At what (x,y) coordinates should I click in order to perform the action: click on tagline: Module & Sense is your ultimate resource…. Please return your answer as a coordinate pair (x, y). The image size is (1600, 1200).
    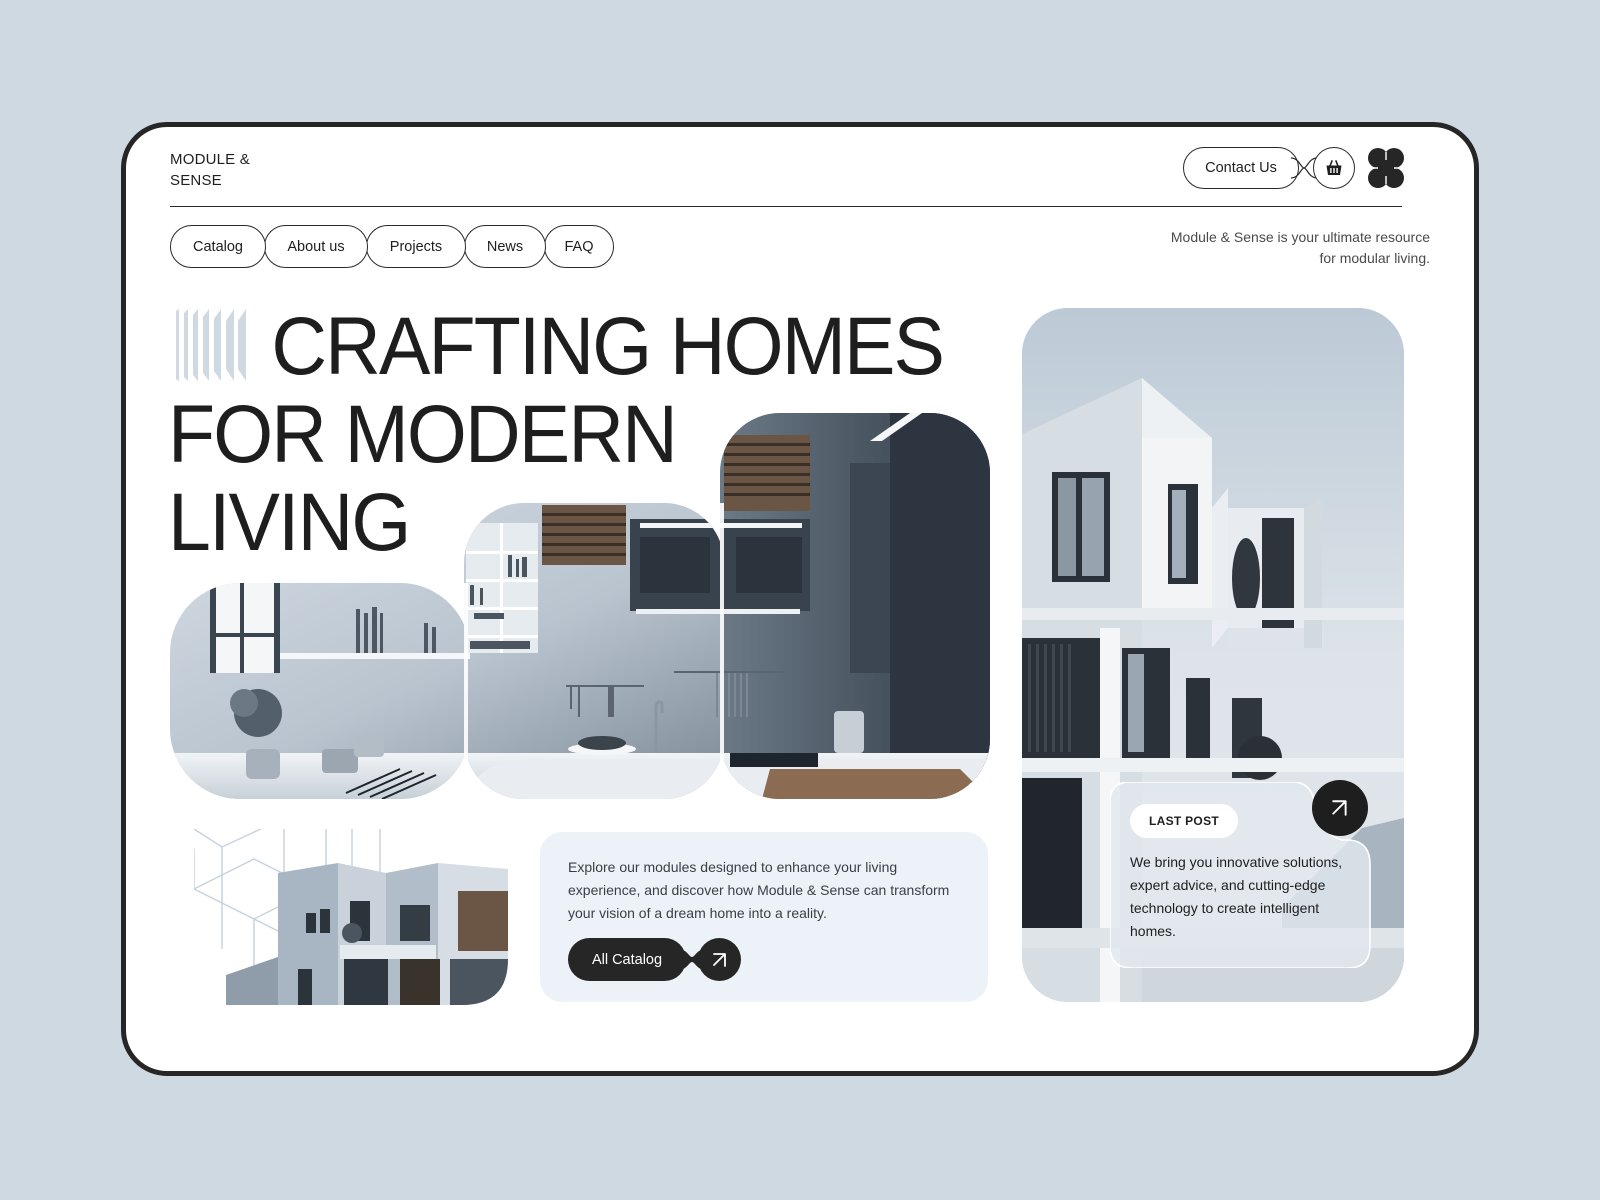
    Looking at the image, I should click on (1300, 247).